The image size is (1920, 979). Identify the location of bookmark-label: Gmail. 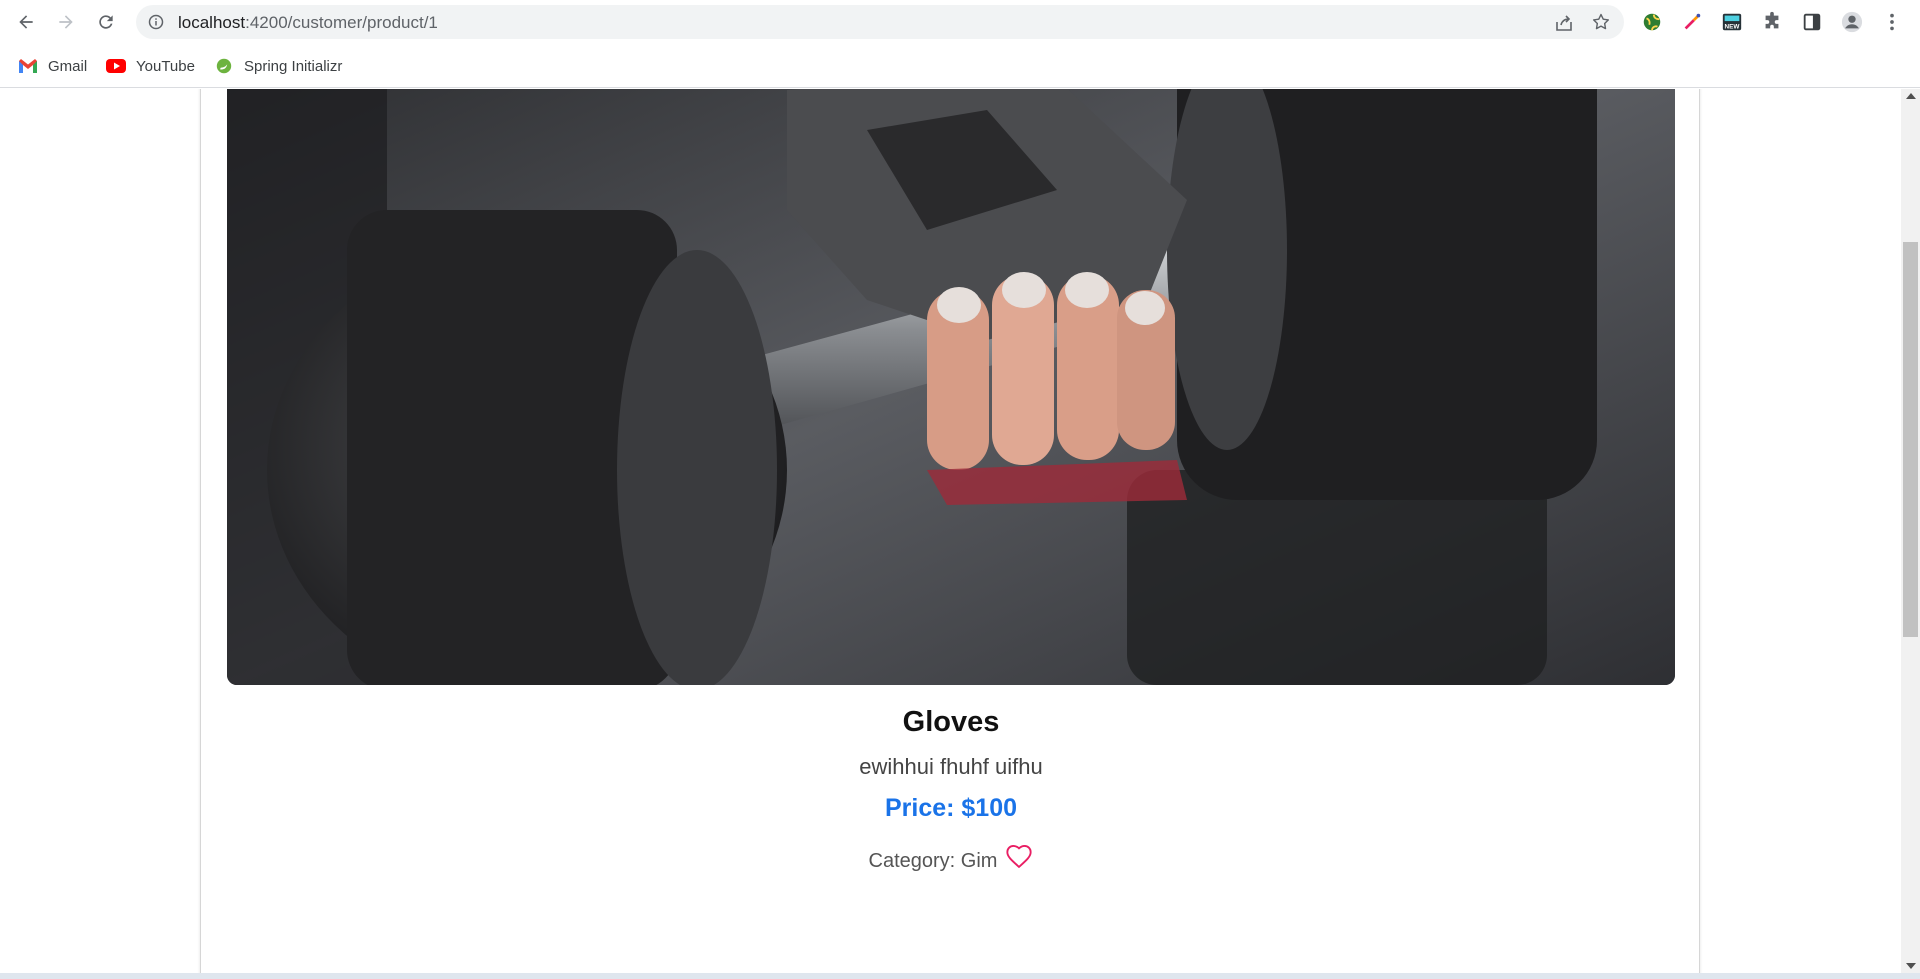
(68, 66).